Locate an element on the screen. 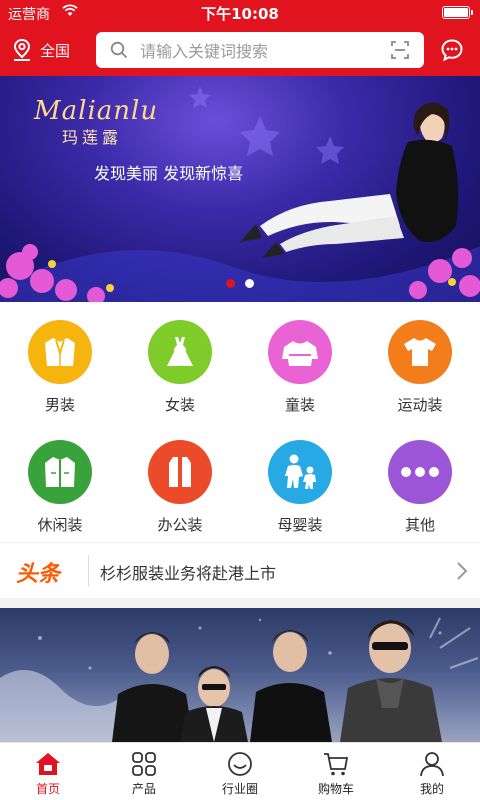  clock: 下午10:08 is located at coordinates (240, 14).